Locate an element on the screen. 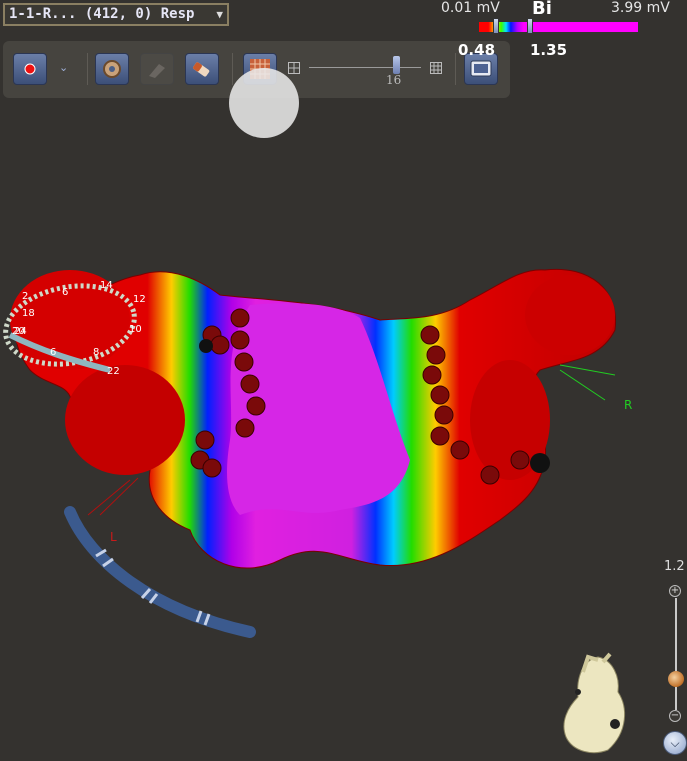  left-lobe is located at coordinates (125, 420).